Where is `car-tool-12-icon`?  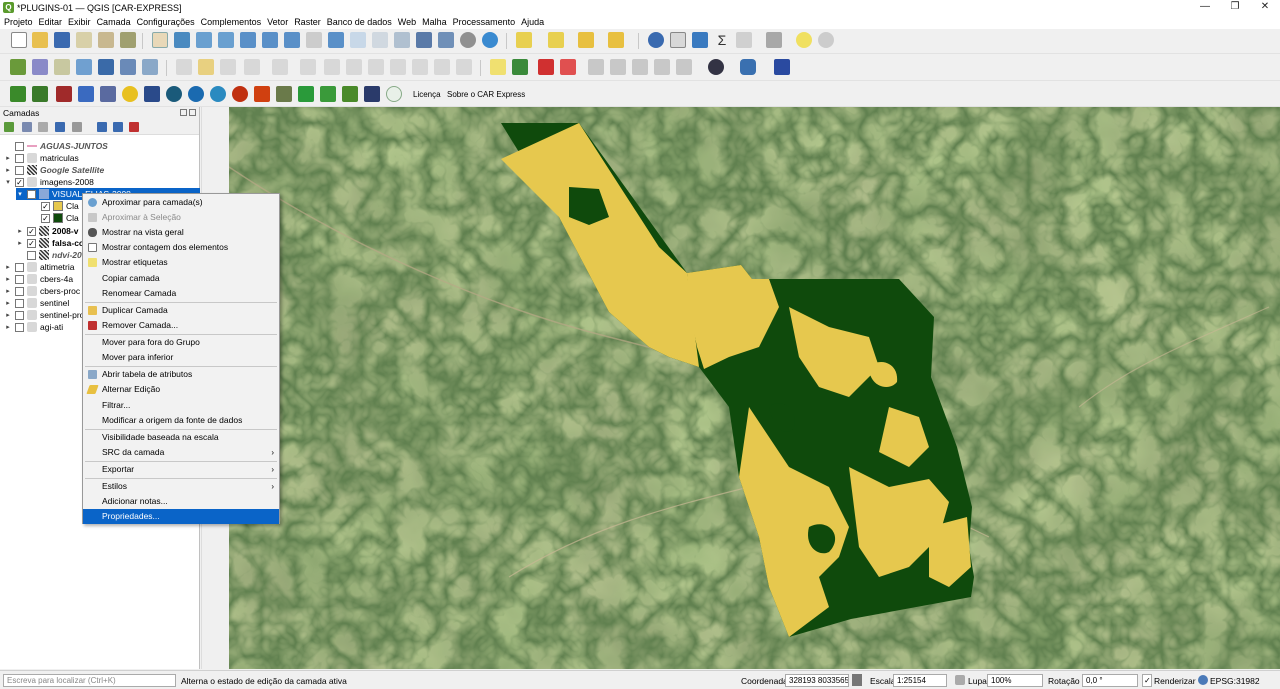
car-tool-12-icon is located at coordinates (306, 94).